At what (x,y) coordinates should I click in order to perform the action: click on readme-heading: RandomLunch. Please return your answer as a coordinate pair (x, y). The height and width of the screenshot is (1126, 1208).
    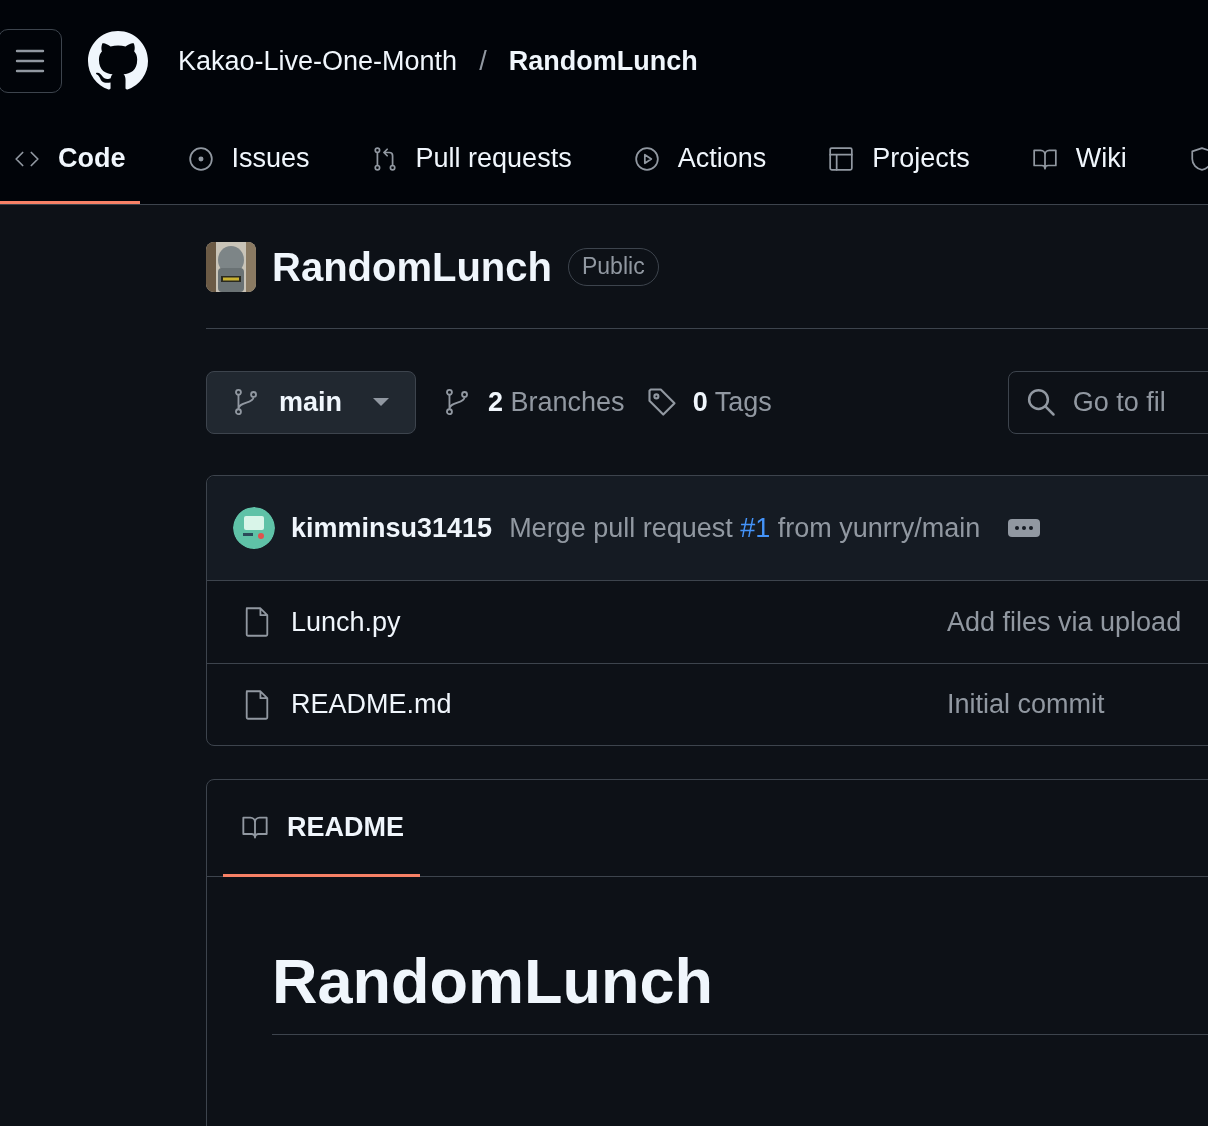
    Looking at the image, I should click on (740, 991).